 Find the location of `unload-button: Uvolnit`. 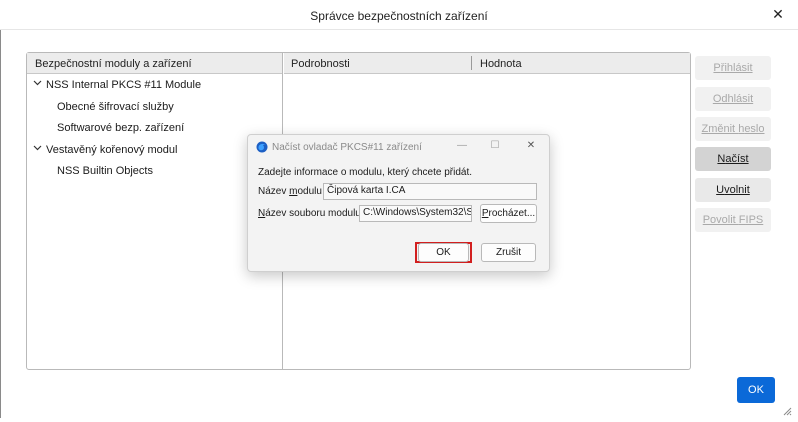

unload-button: Uvolnit is located at coordinates (733, 190).